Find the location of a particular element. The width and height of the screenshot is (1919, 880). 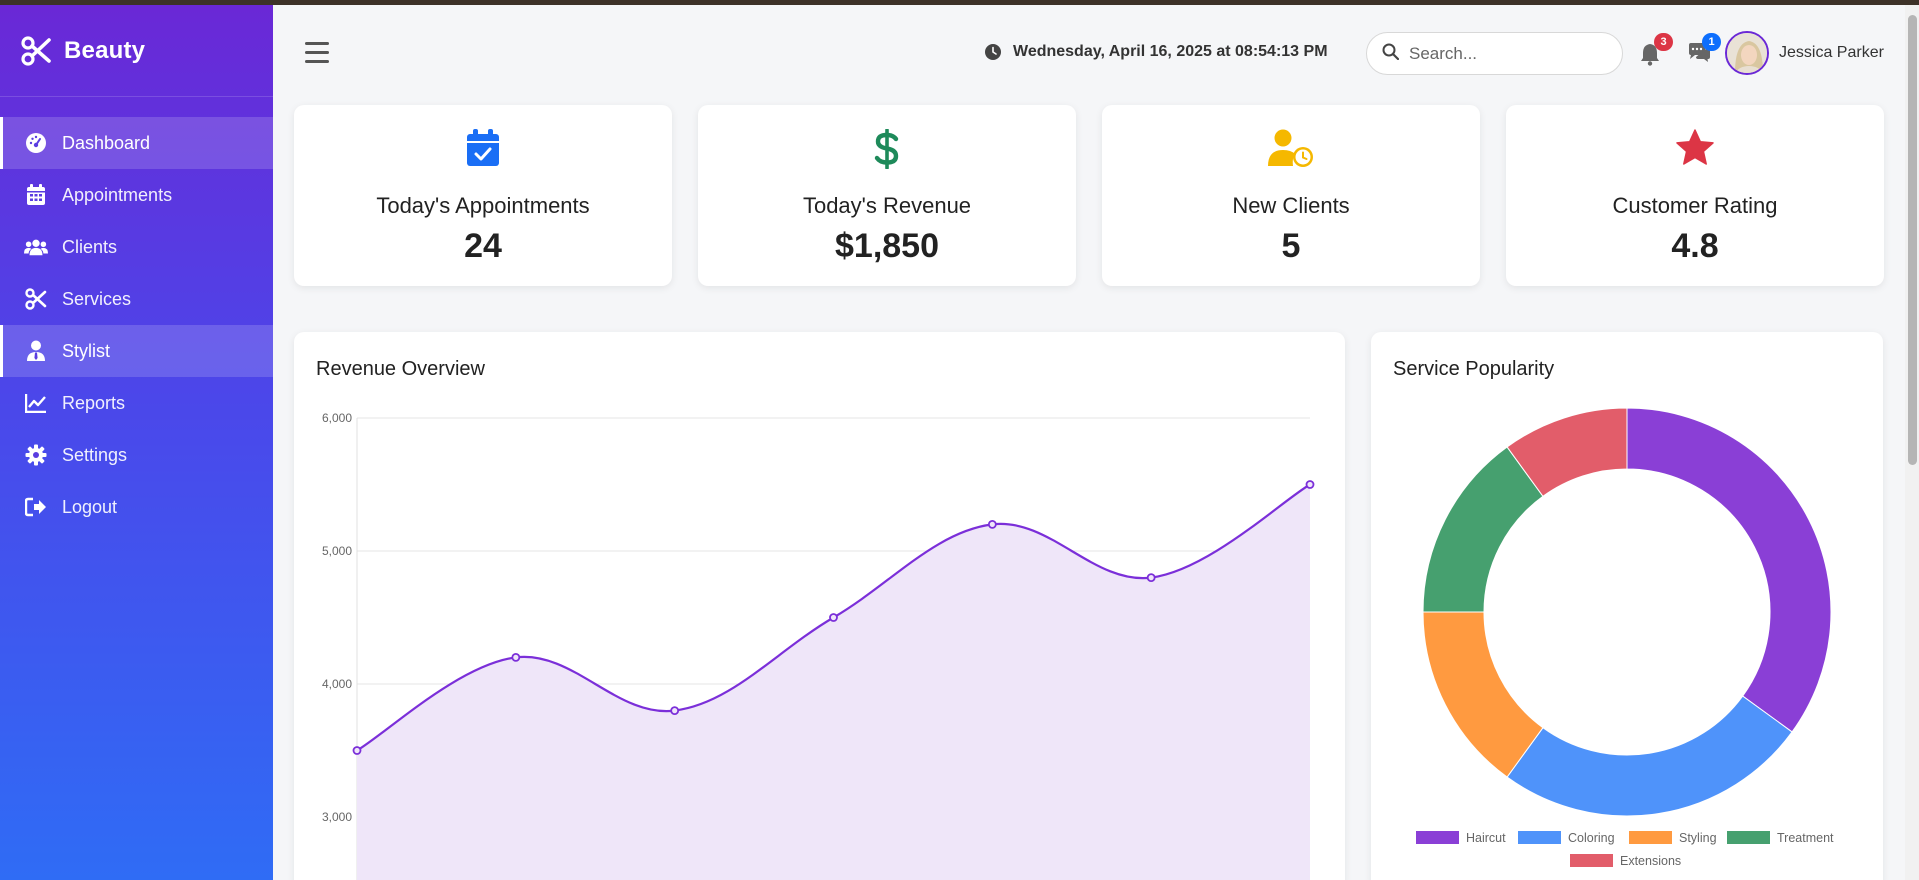

sidebar-item-label: Dashboard is located at coordinates (106, 142).